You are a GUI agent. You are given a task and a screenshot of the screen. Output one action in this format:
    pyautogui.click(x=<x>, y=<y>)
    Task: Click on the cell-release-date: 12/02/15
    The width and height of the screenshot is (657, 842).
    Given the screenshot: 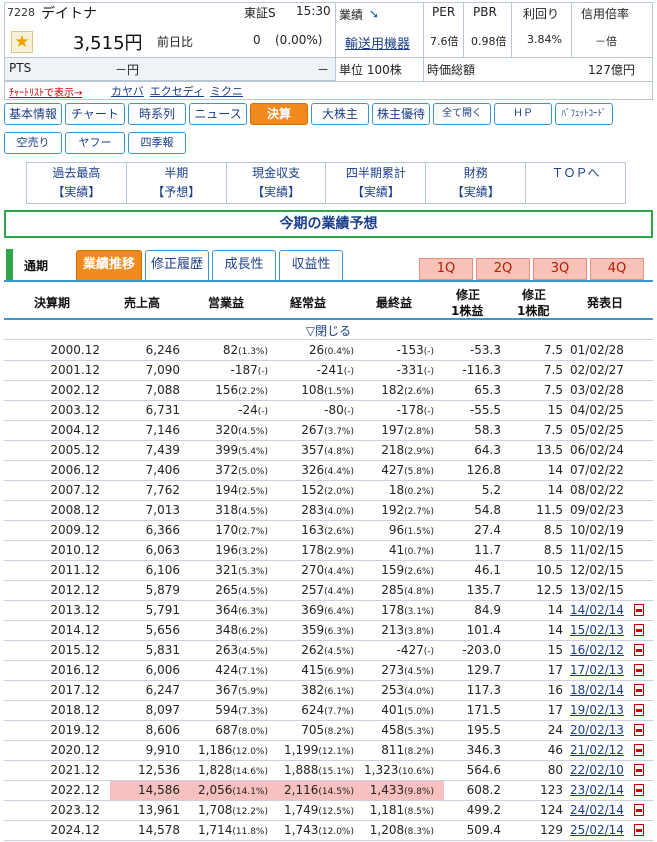 What is the action you would take?
    pyautogui.click(x=601, y=570)
    